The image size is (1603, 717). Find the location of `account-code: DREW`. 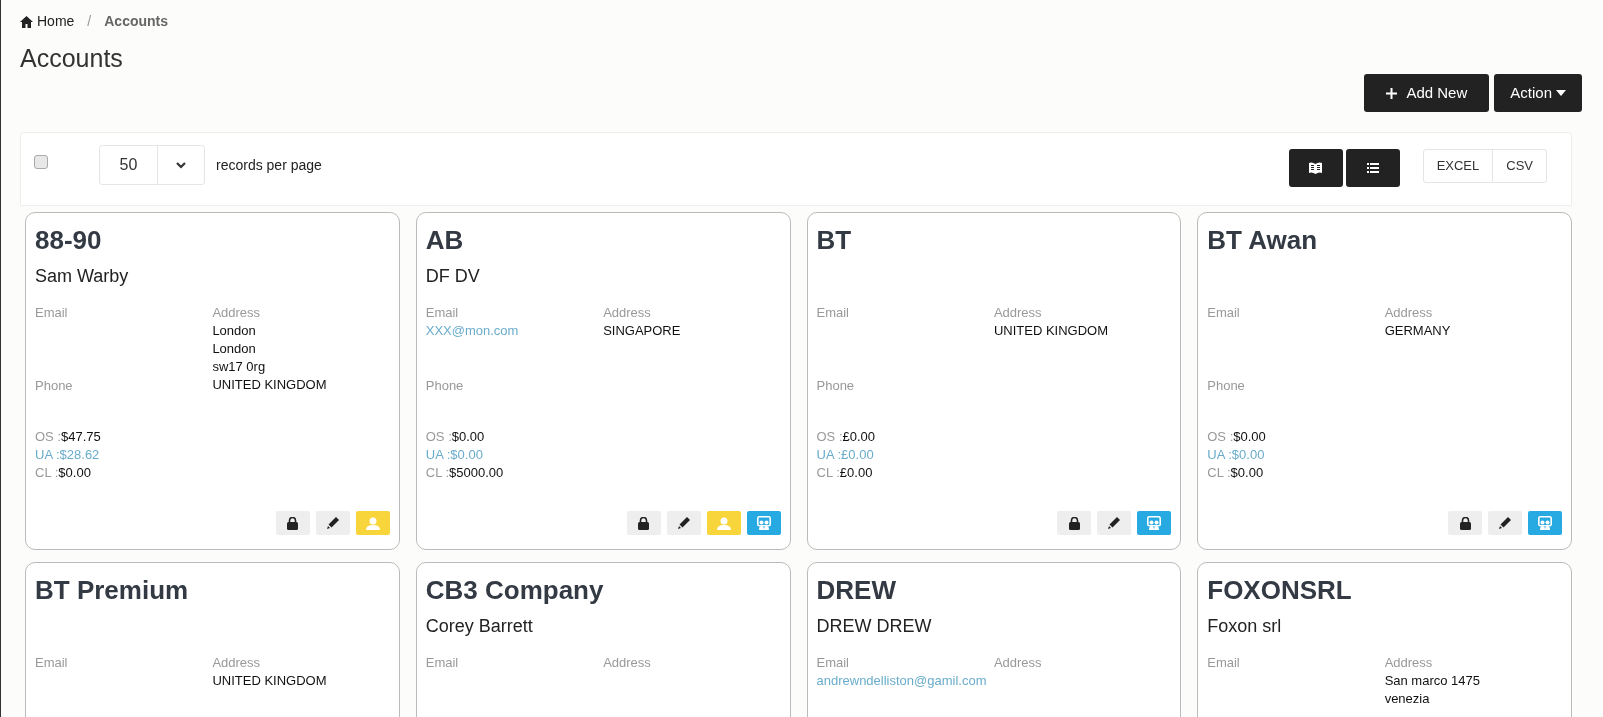

account-code: DREW is located at coordinates (856, 590).